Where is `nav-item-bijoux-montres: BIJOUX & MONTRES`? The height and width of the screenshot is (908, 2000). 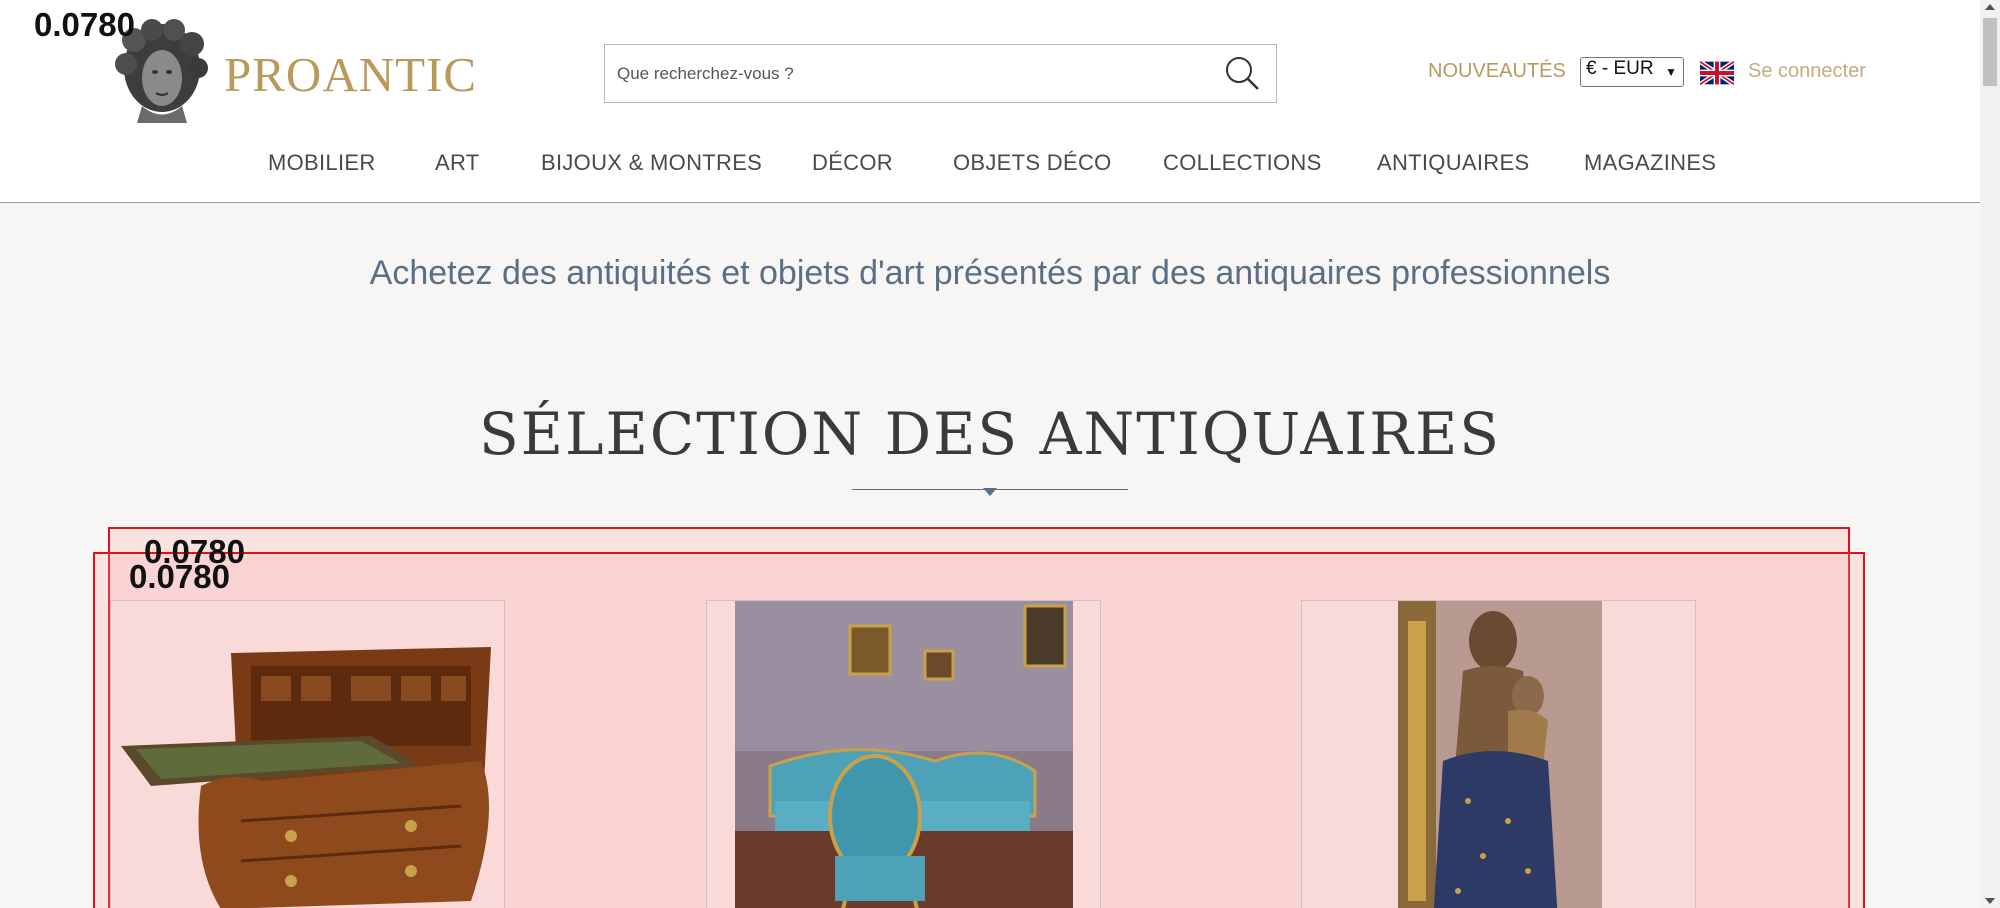 nav-item-bijoux-montres: BIJOUX & MONTRES is located at coordinates (651, 163).